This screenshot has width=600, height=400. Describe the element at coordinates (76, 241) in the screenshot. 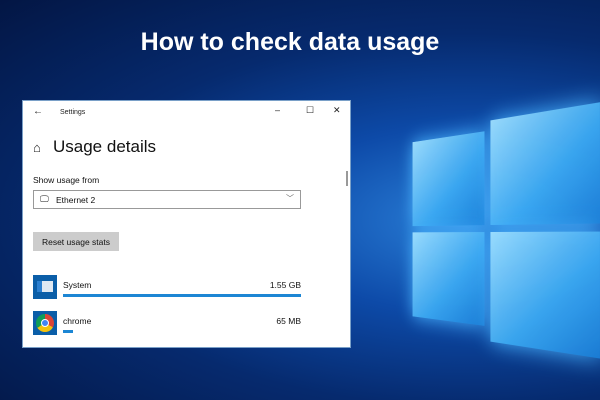

I see `reset-usage-button: Reset usage stats` at that location.